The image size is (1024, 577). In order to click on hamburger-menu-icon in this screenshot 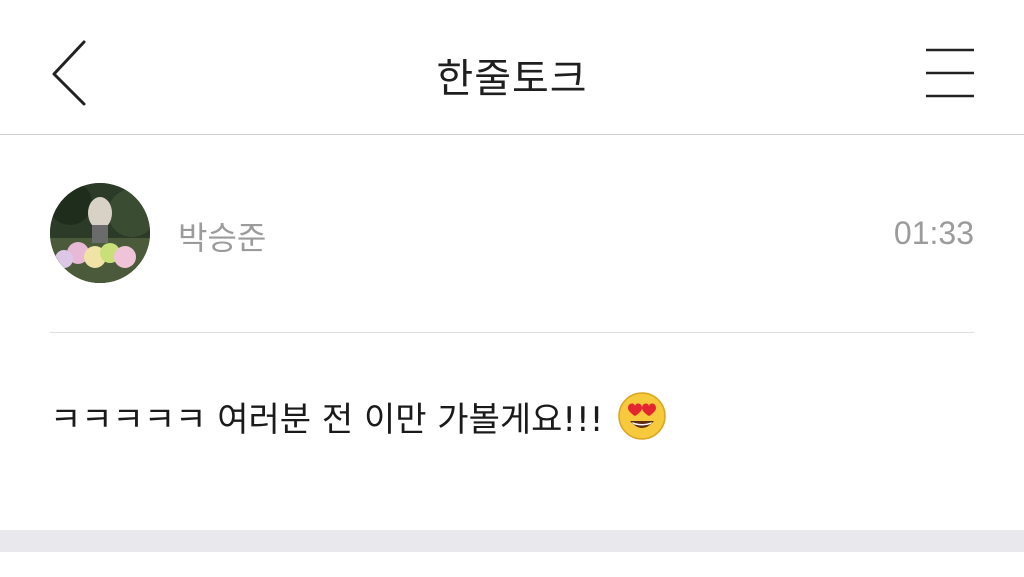, I will do `click(950, 73)`.